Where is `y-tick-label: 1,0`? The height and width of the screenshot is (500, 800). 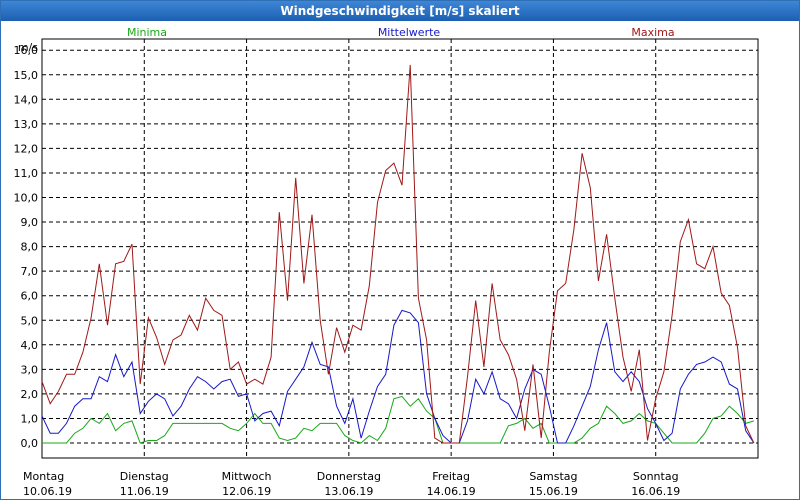 y-tick-label: 1,0 is located at coordinates (30, 418).